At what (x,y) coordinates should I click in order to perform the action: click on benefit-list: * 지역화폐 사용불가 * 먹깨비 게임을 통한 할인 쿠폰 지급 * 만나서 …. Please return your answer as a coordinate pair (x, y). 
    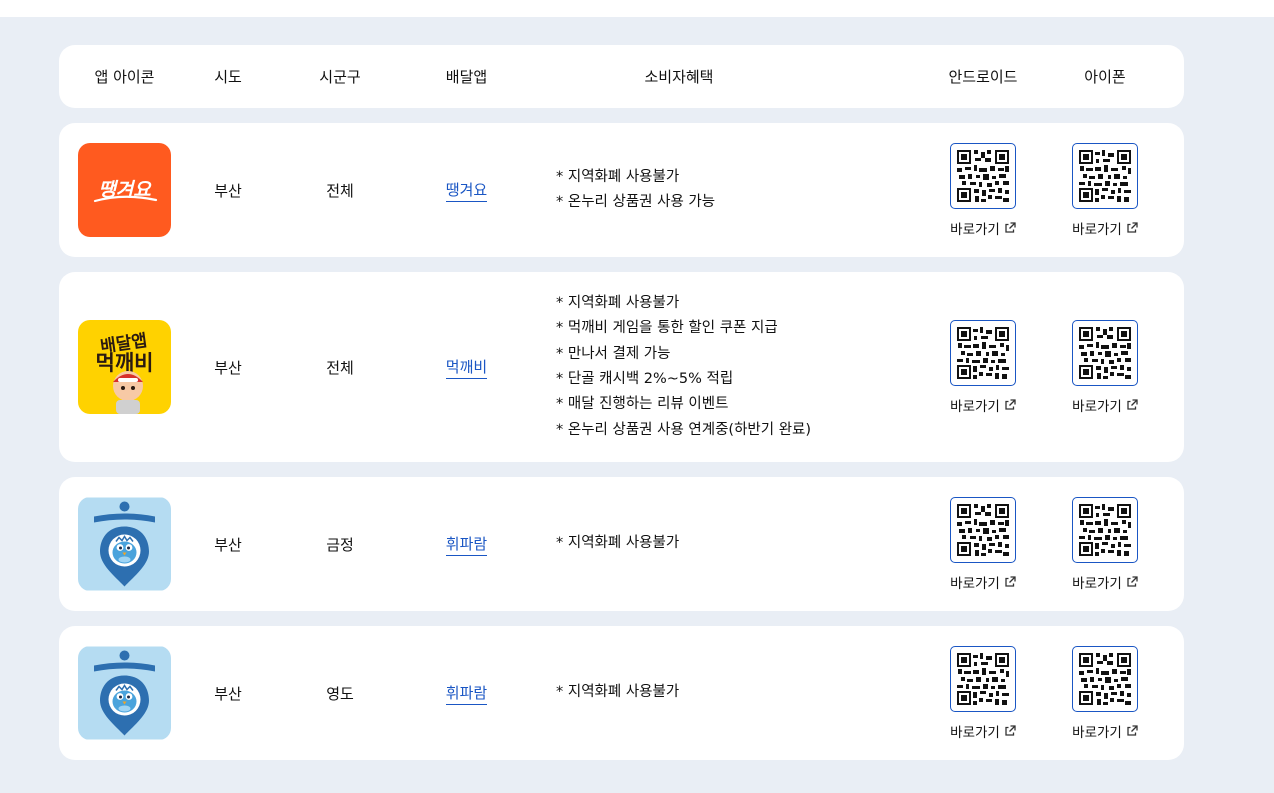
    Looking at the image, I should click on (683, 367).